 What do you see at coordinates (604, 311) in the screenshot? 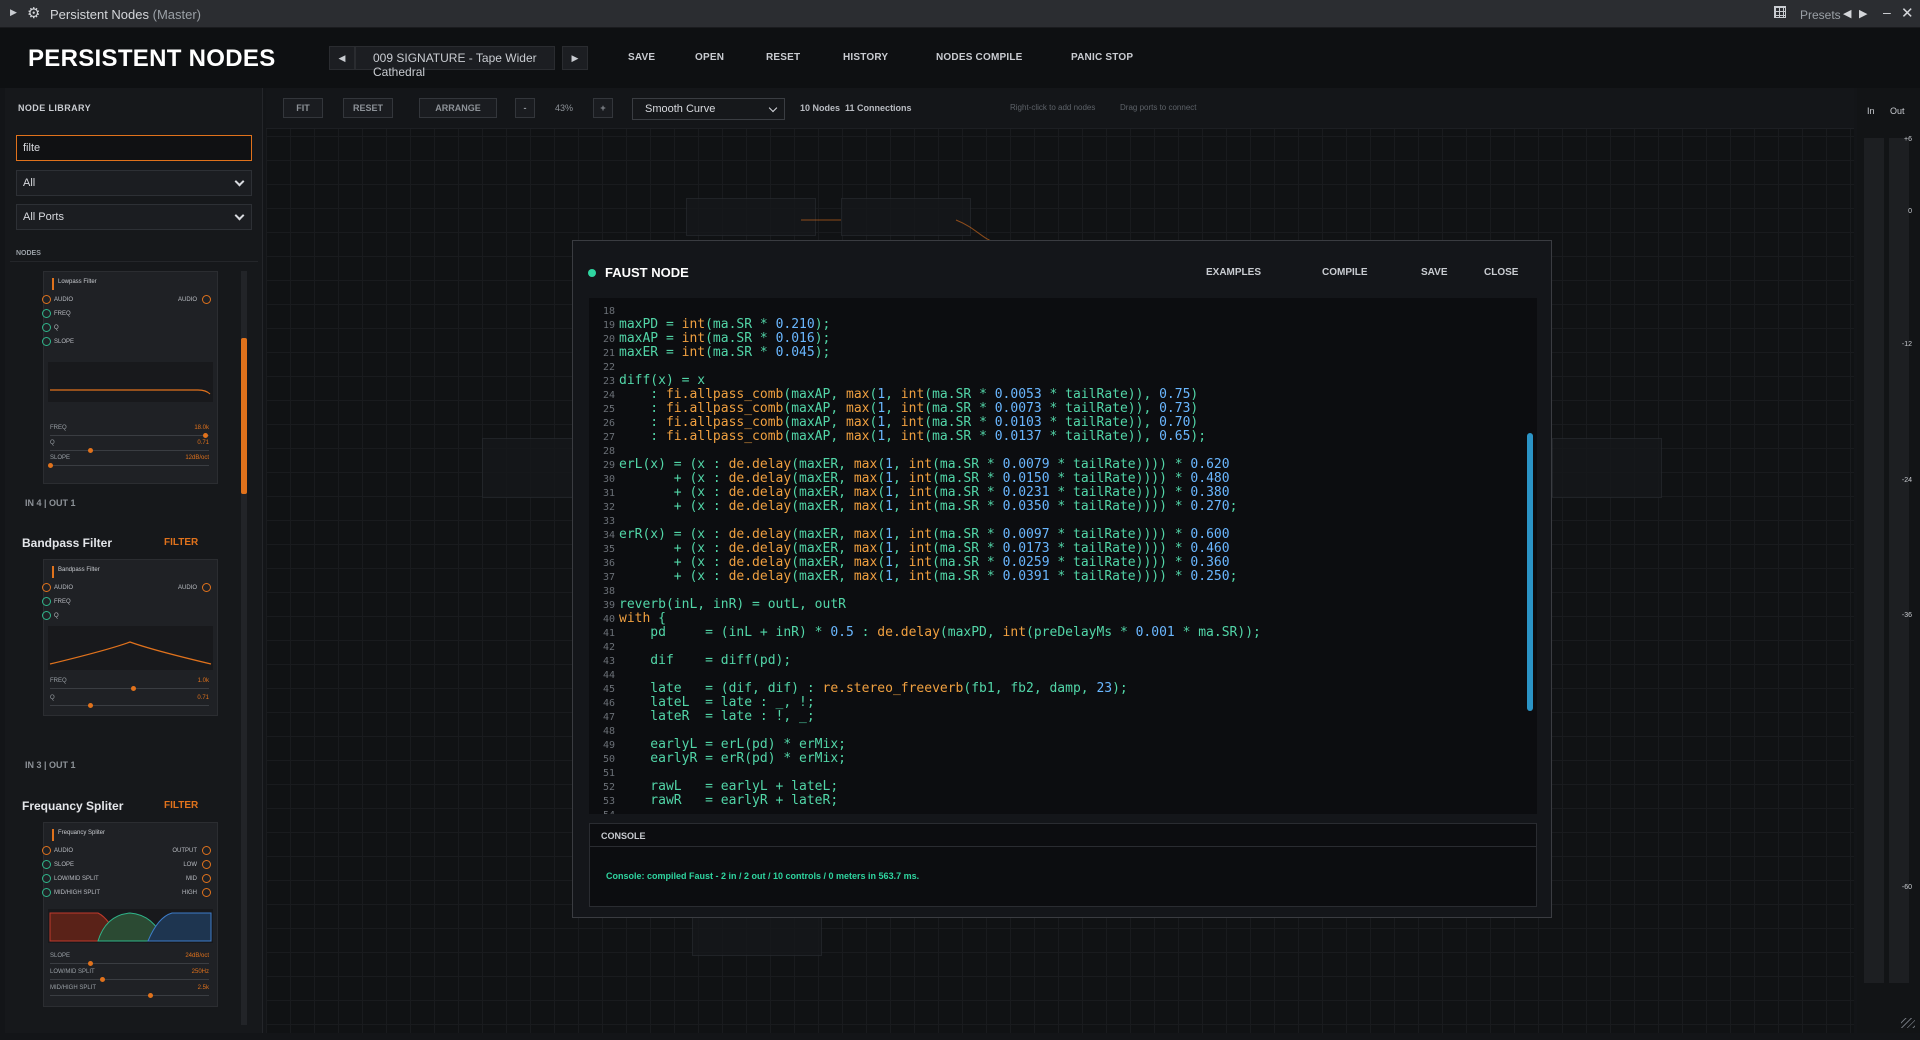
I see `code-line: 18` at bounding box center [604, 311].